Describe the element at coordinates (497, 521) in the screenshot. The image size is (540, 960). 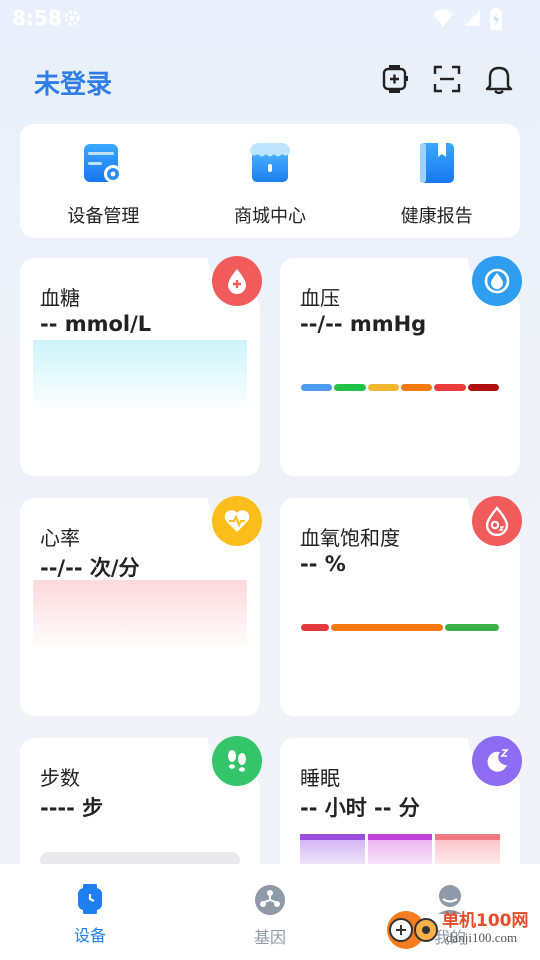
I see `oxygen-drop-icon` at that location.